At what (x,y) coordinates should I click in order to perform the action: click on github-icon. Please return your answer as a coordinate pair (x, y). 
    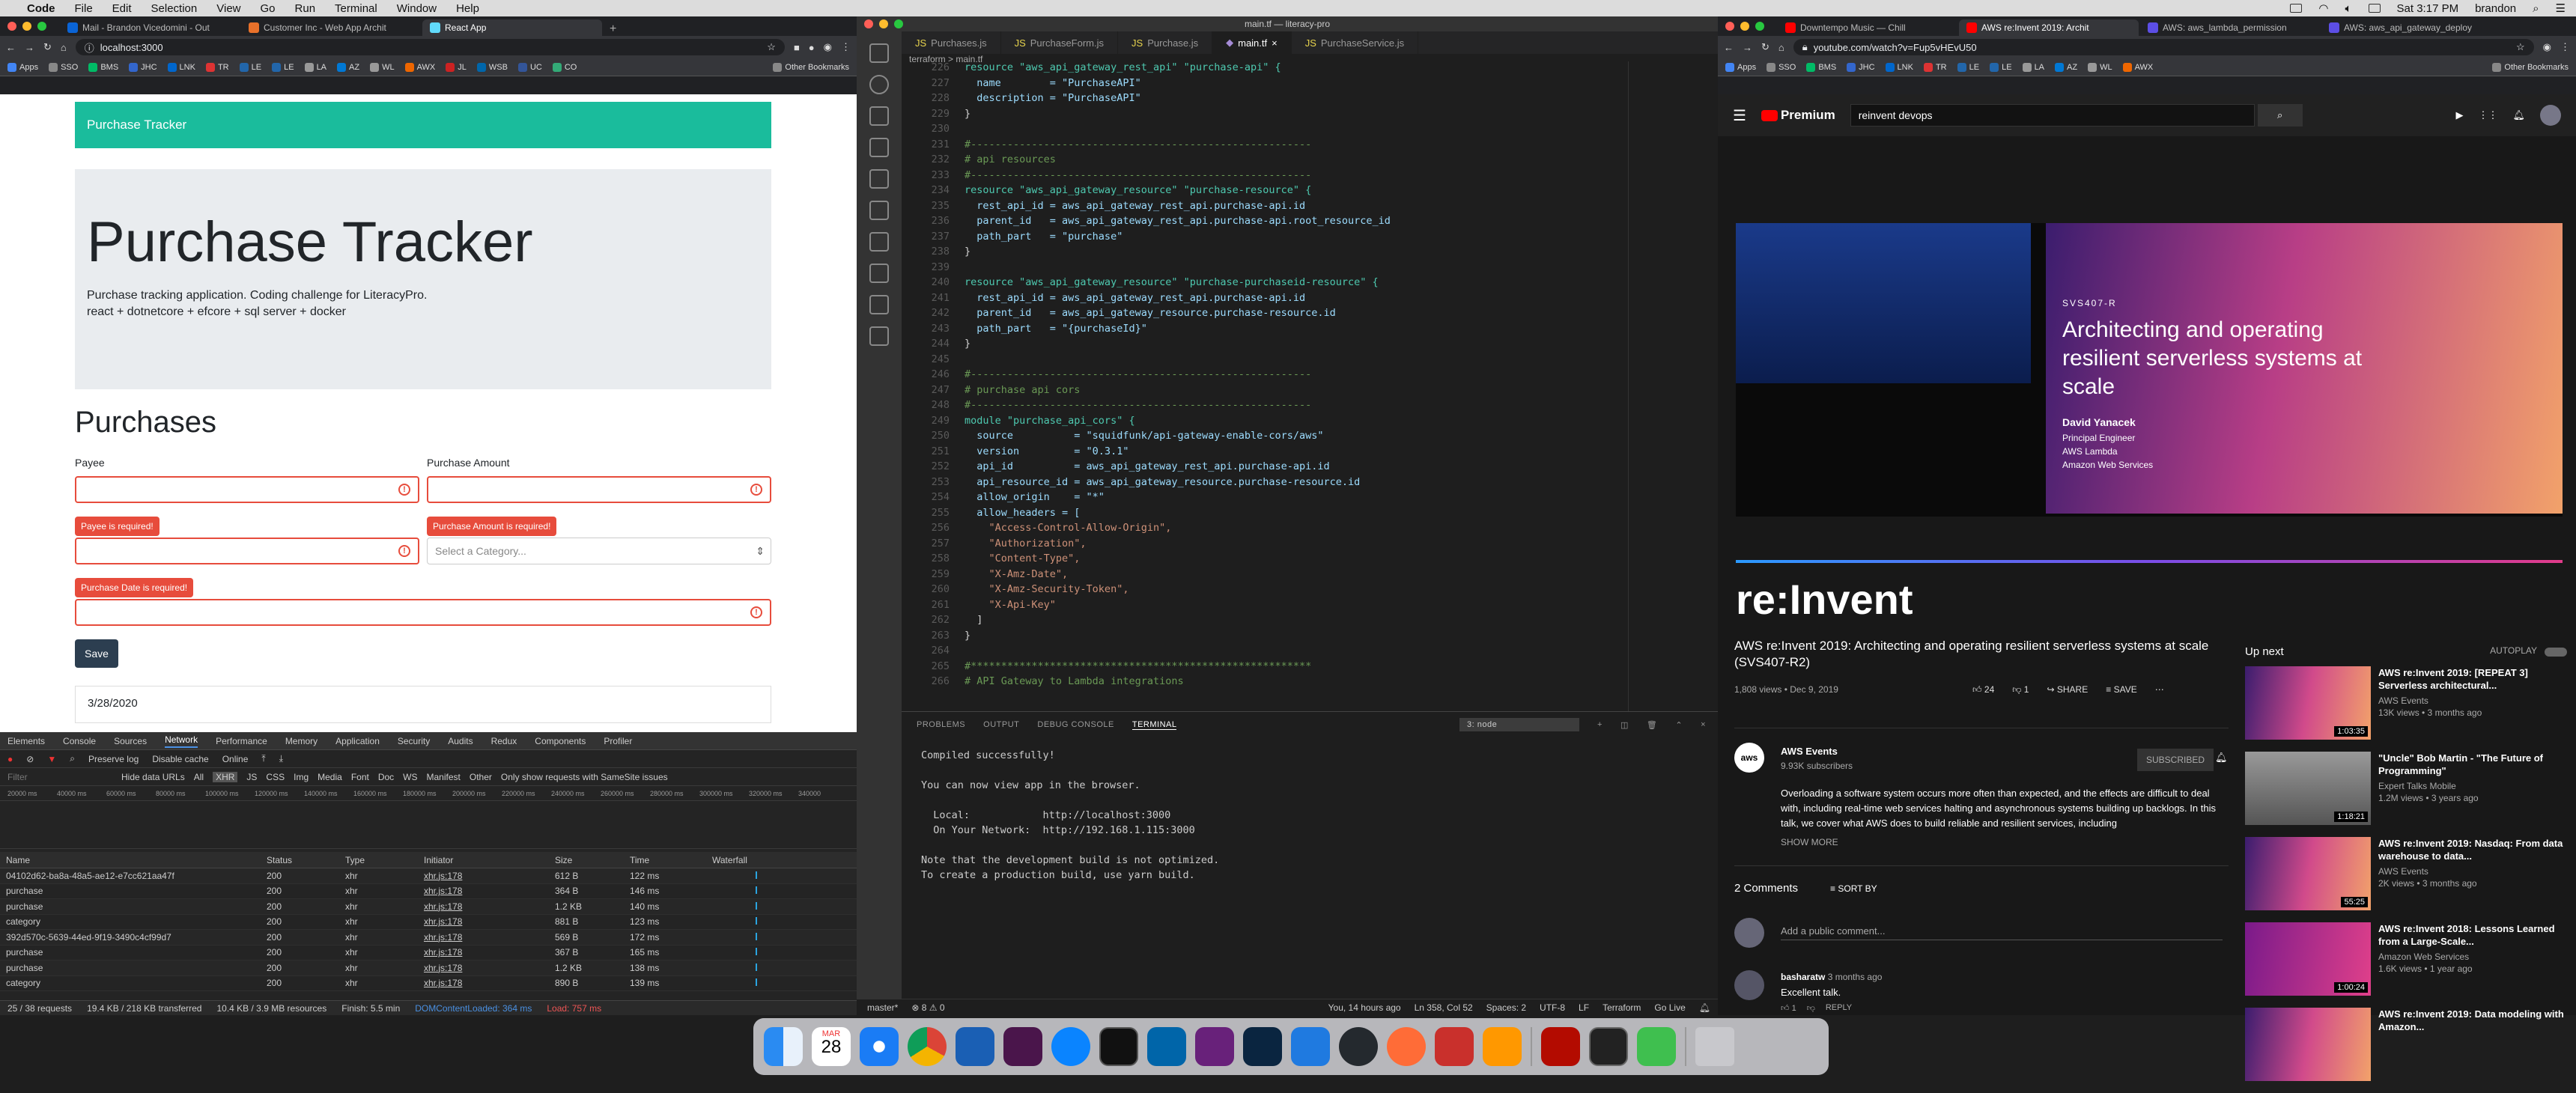
    Looking at the image, I should click on (1358, 1046).